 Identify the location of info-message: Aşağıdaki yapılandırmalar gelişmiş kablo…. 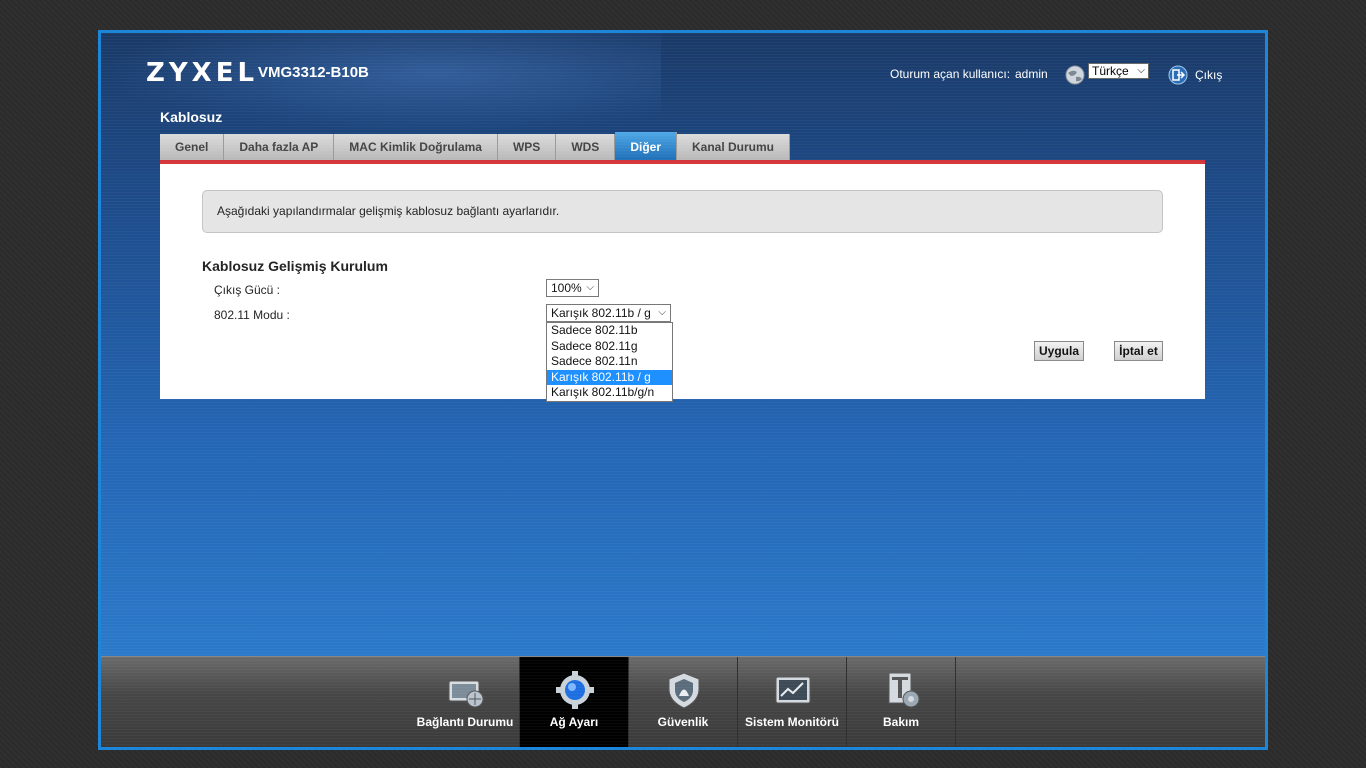
(682, 211).